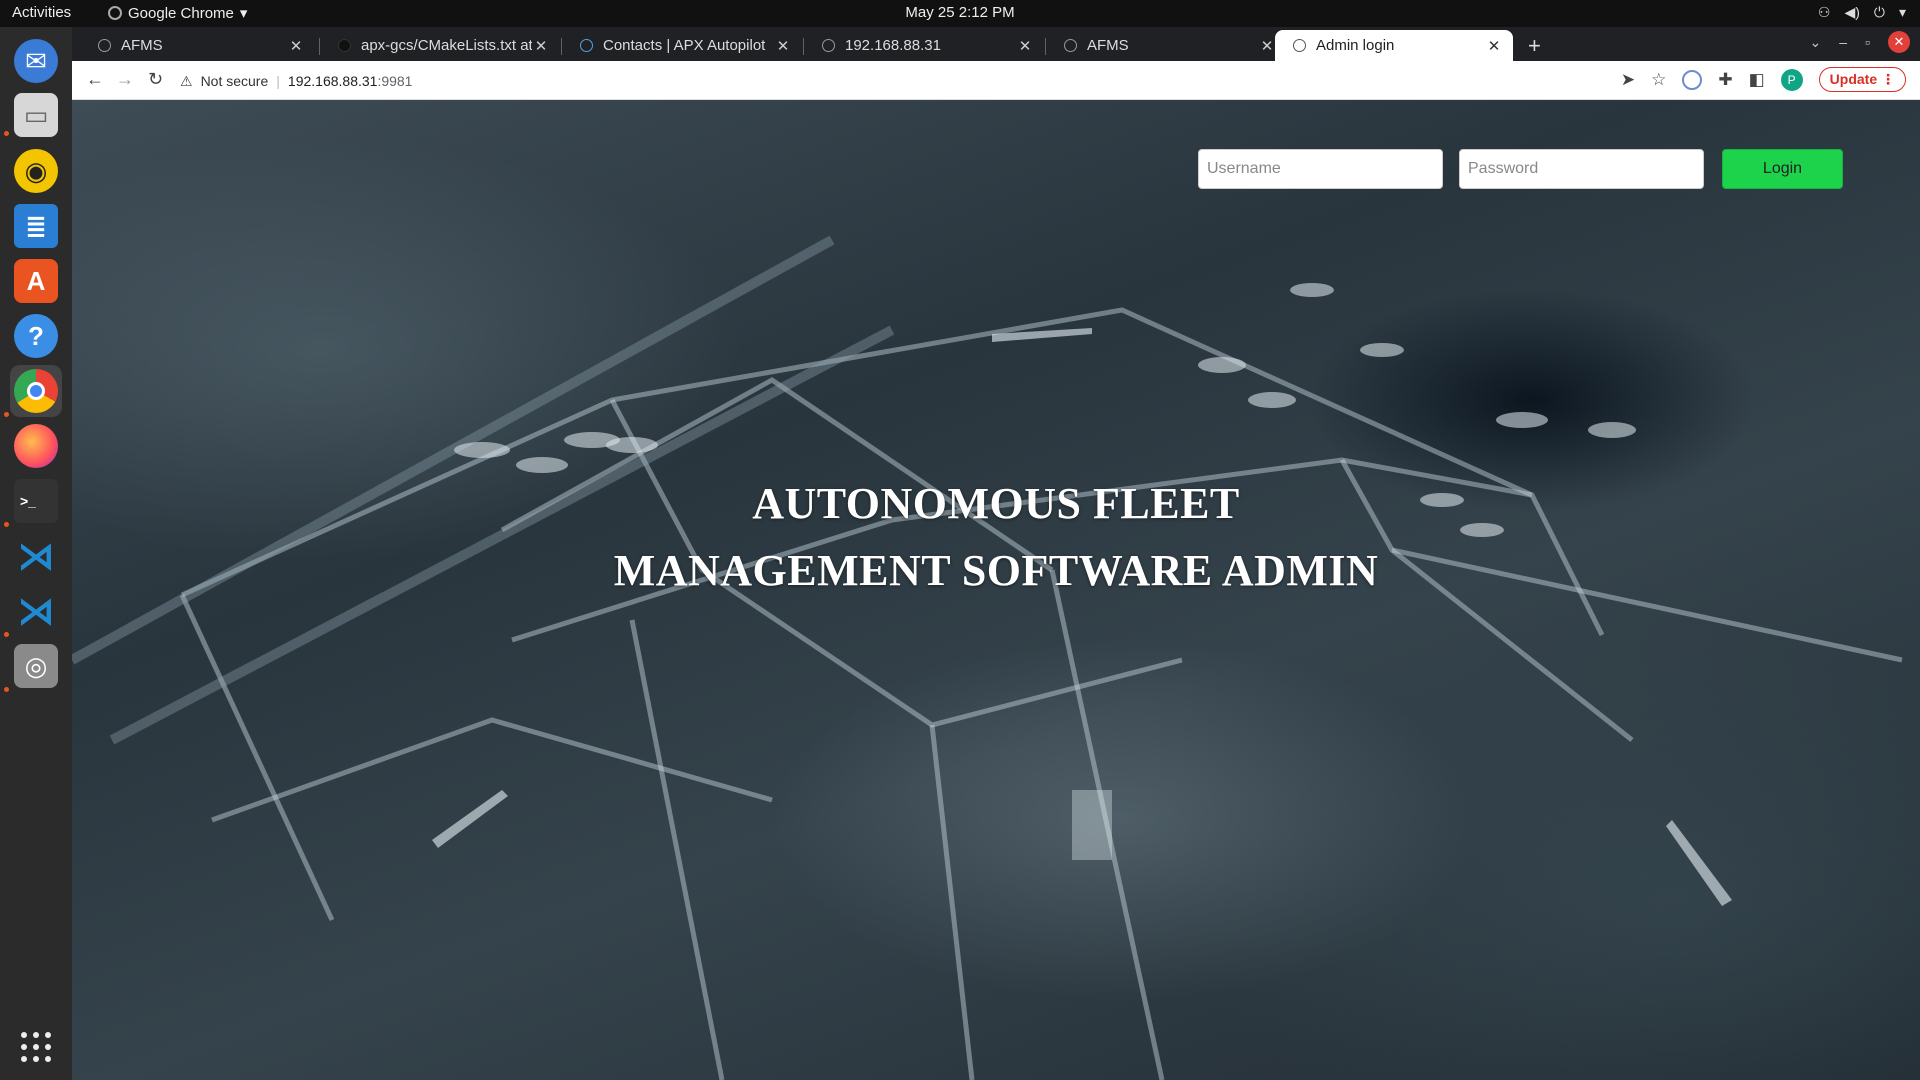 The width and height of the screenshot is (1920, 1080). I want to click on extension-icon, so click(1692, 79).